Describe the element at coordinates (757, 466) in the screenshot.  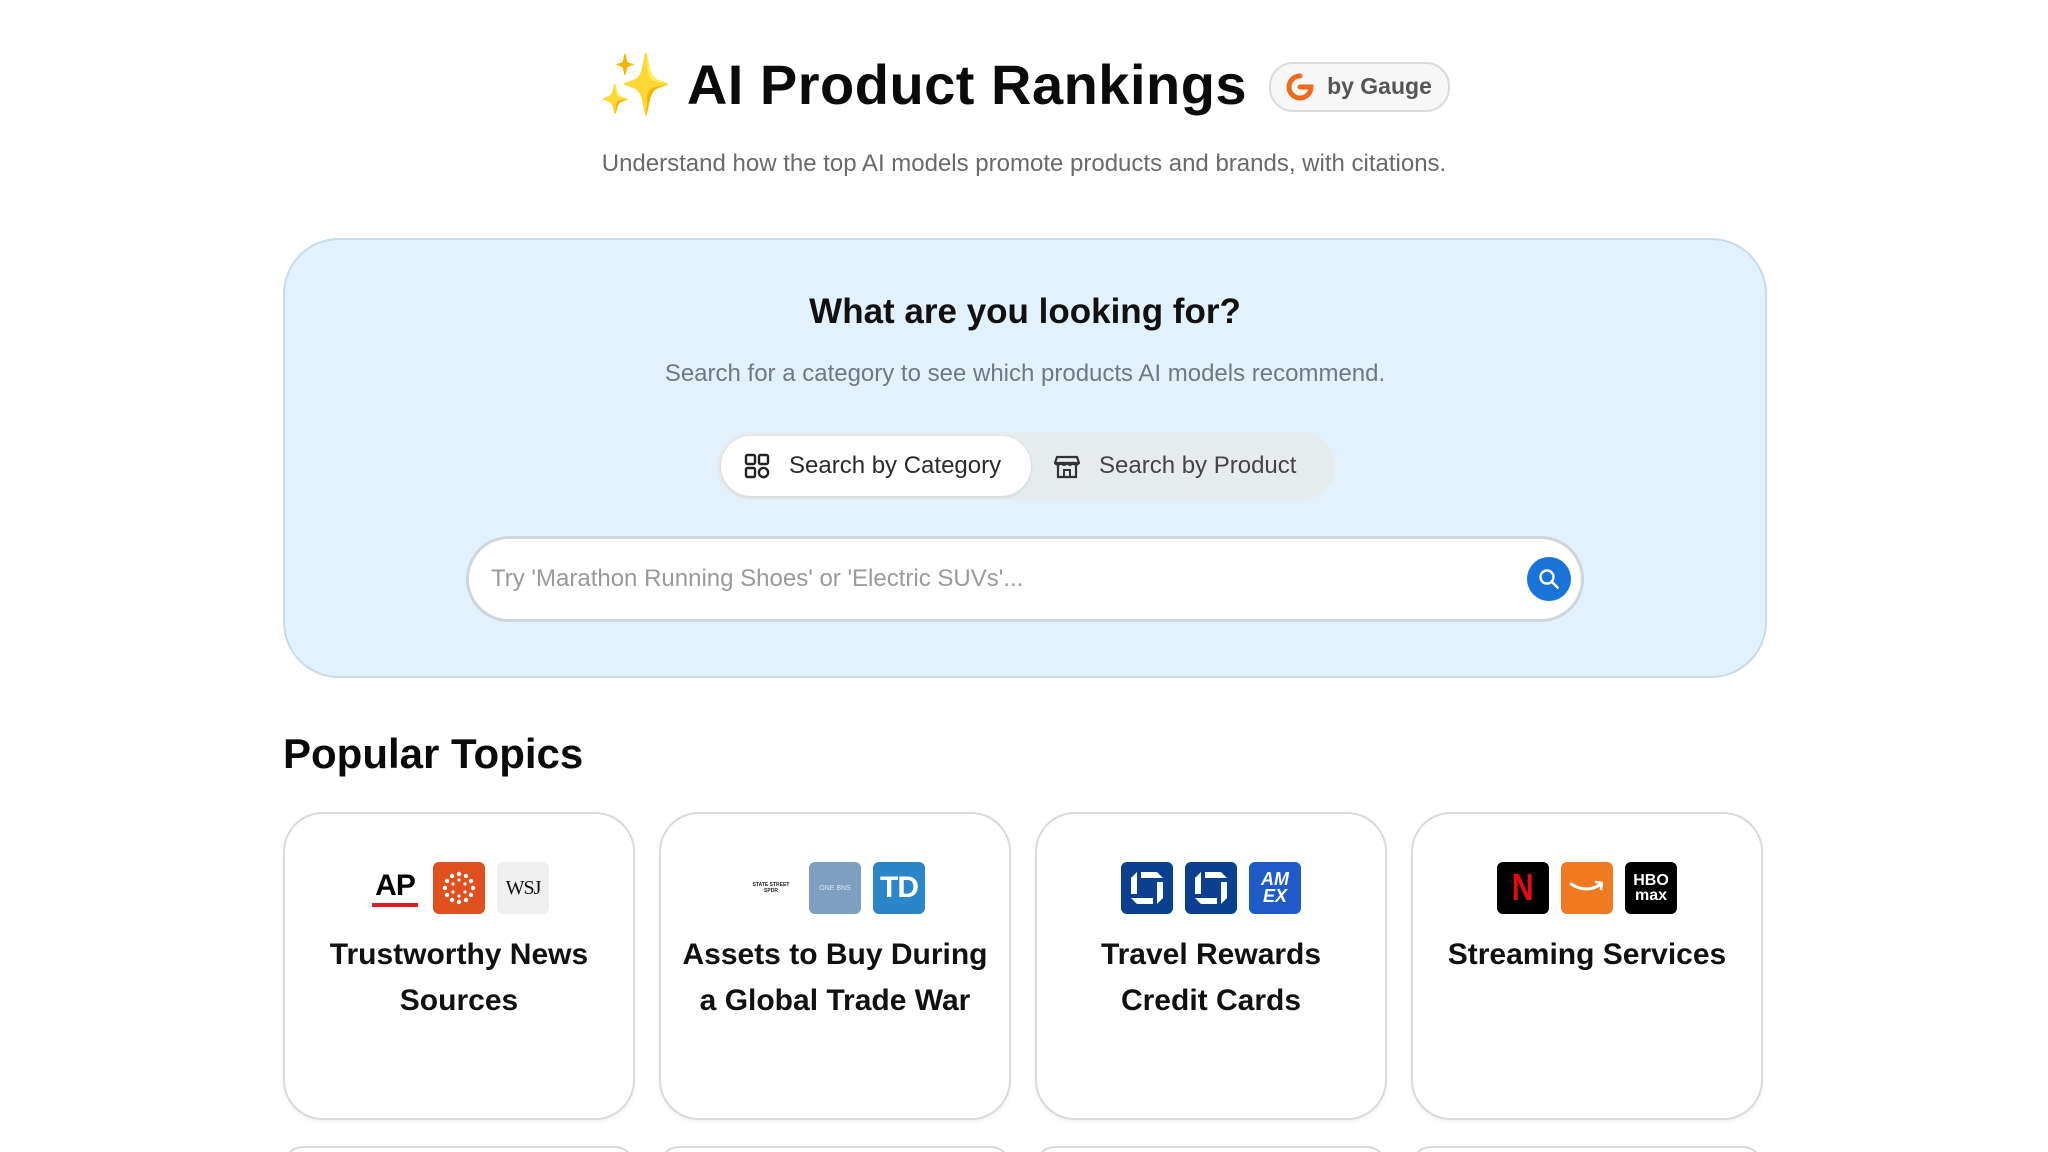
I see `grid-icon` at that location.